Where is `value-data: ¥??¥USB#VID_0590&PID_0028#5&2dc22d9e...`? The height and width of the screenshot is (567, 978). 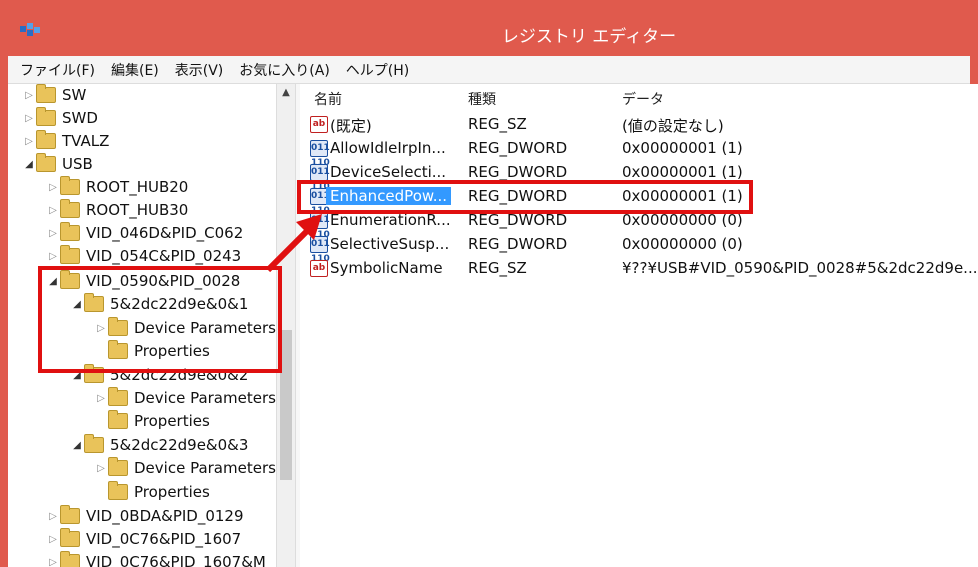 value-data: ¥??¥USB#VID_0590&PID_0028#5&2dc22d9e... is located at coordinates (800, 268).